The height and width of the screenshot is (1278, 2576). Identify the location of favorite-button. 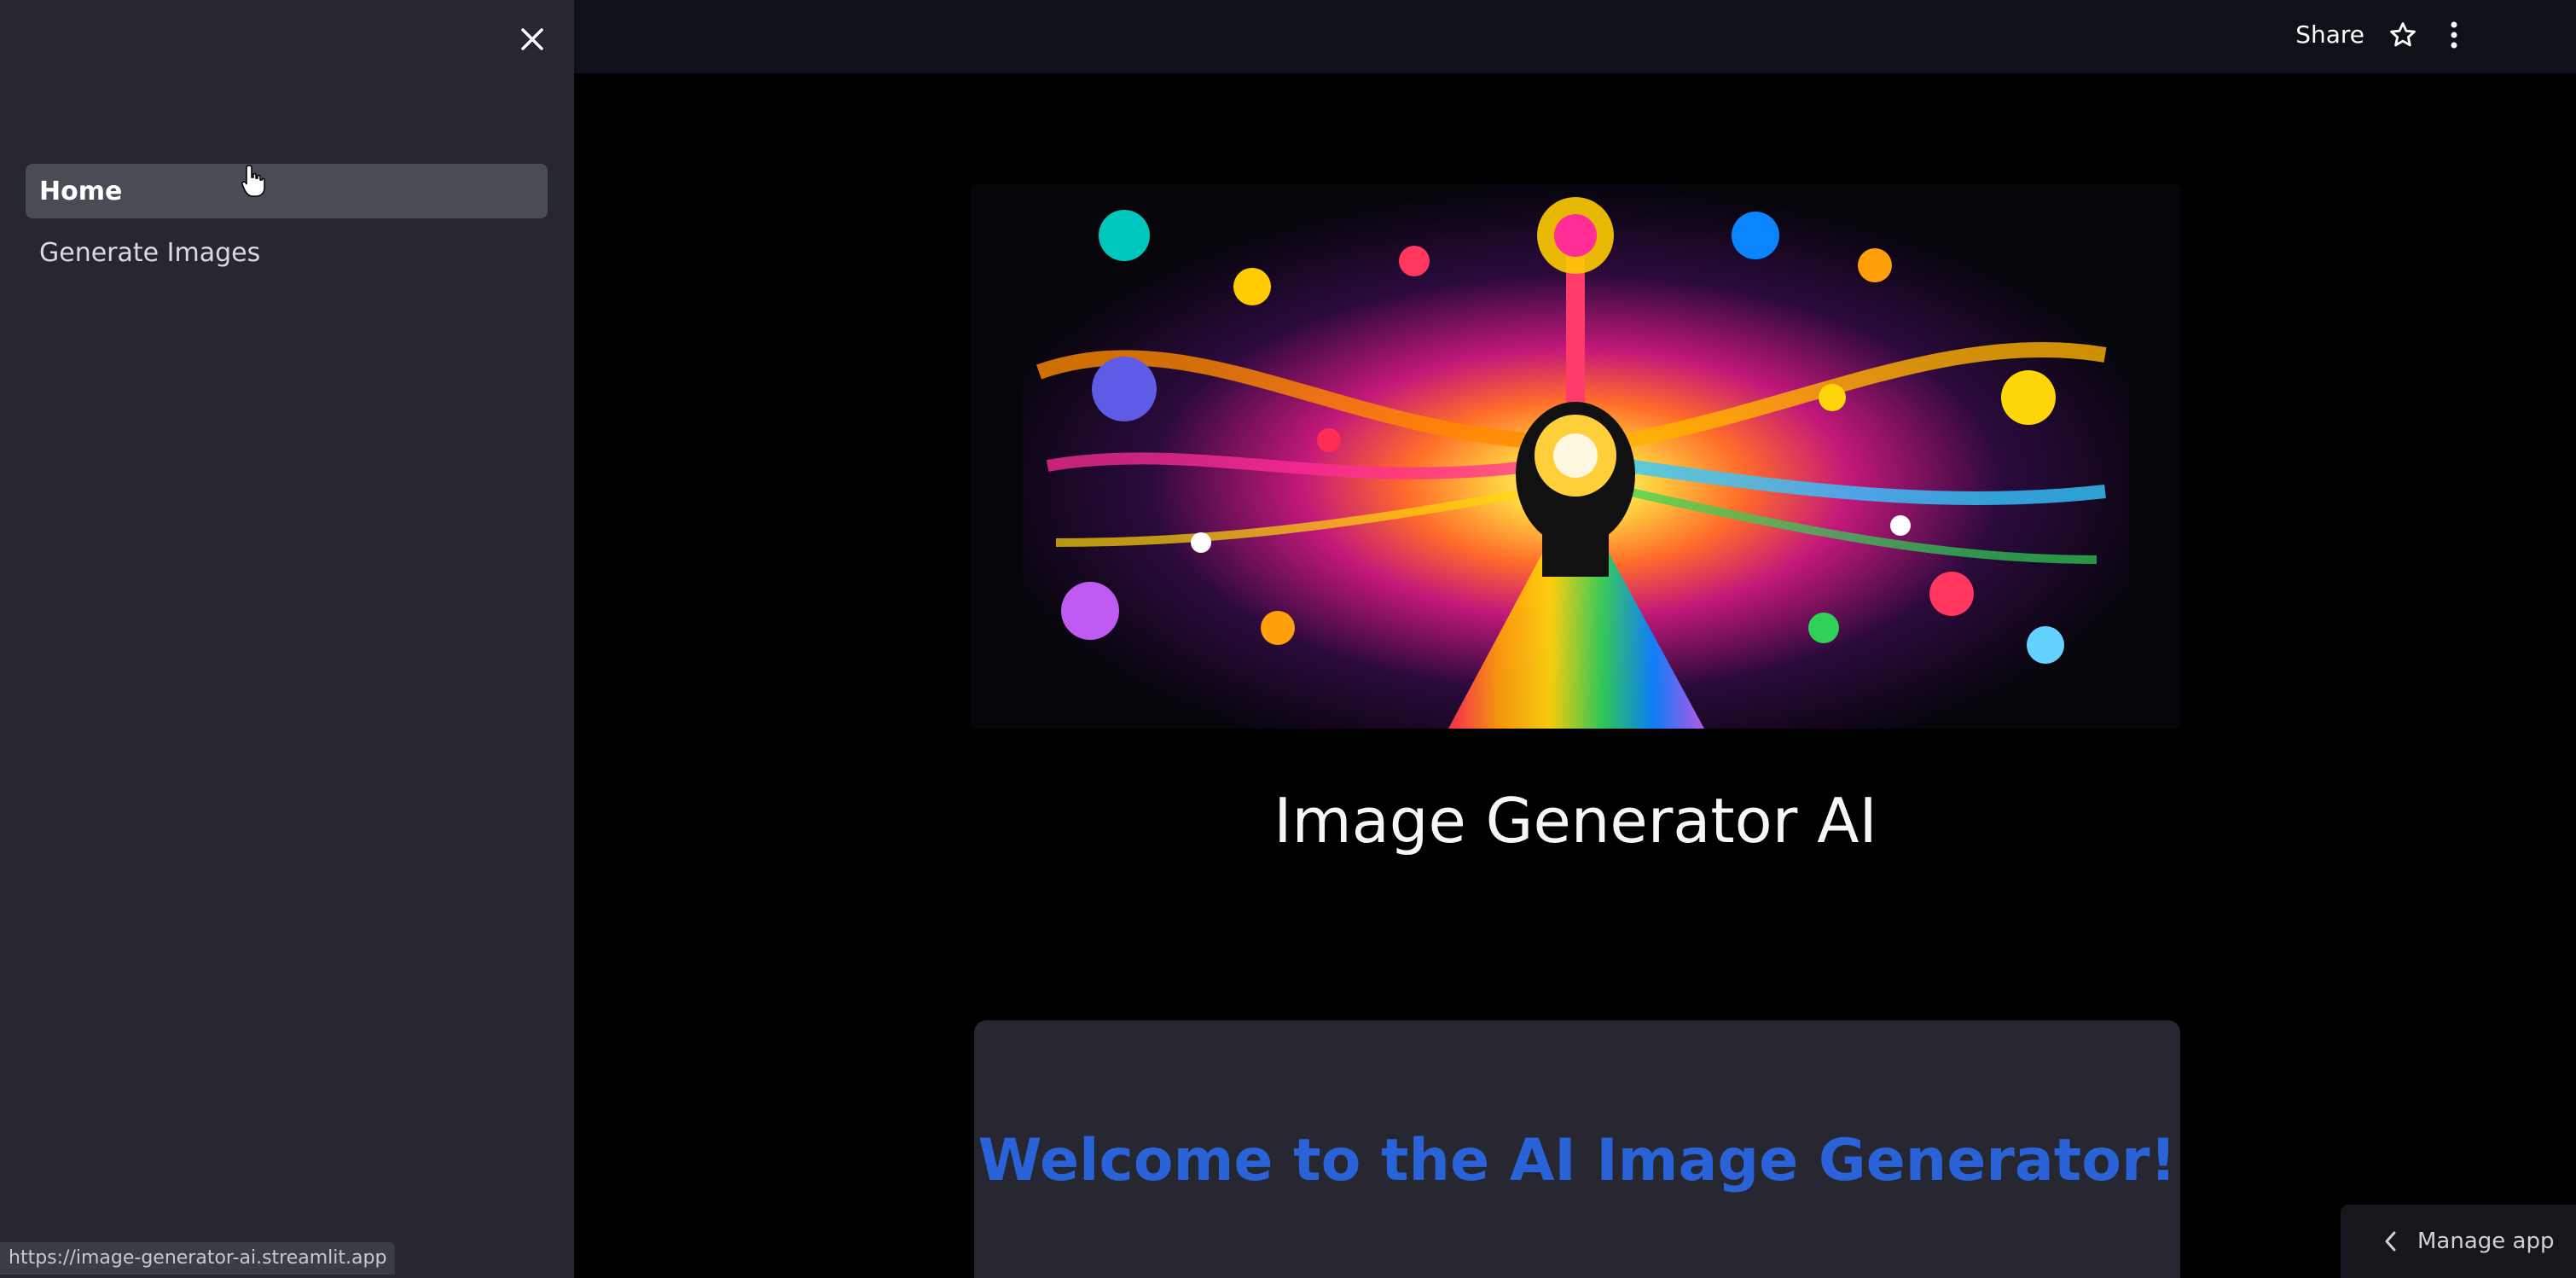
(2402, 35).